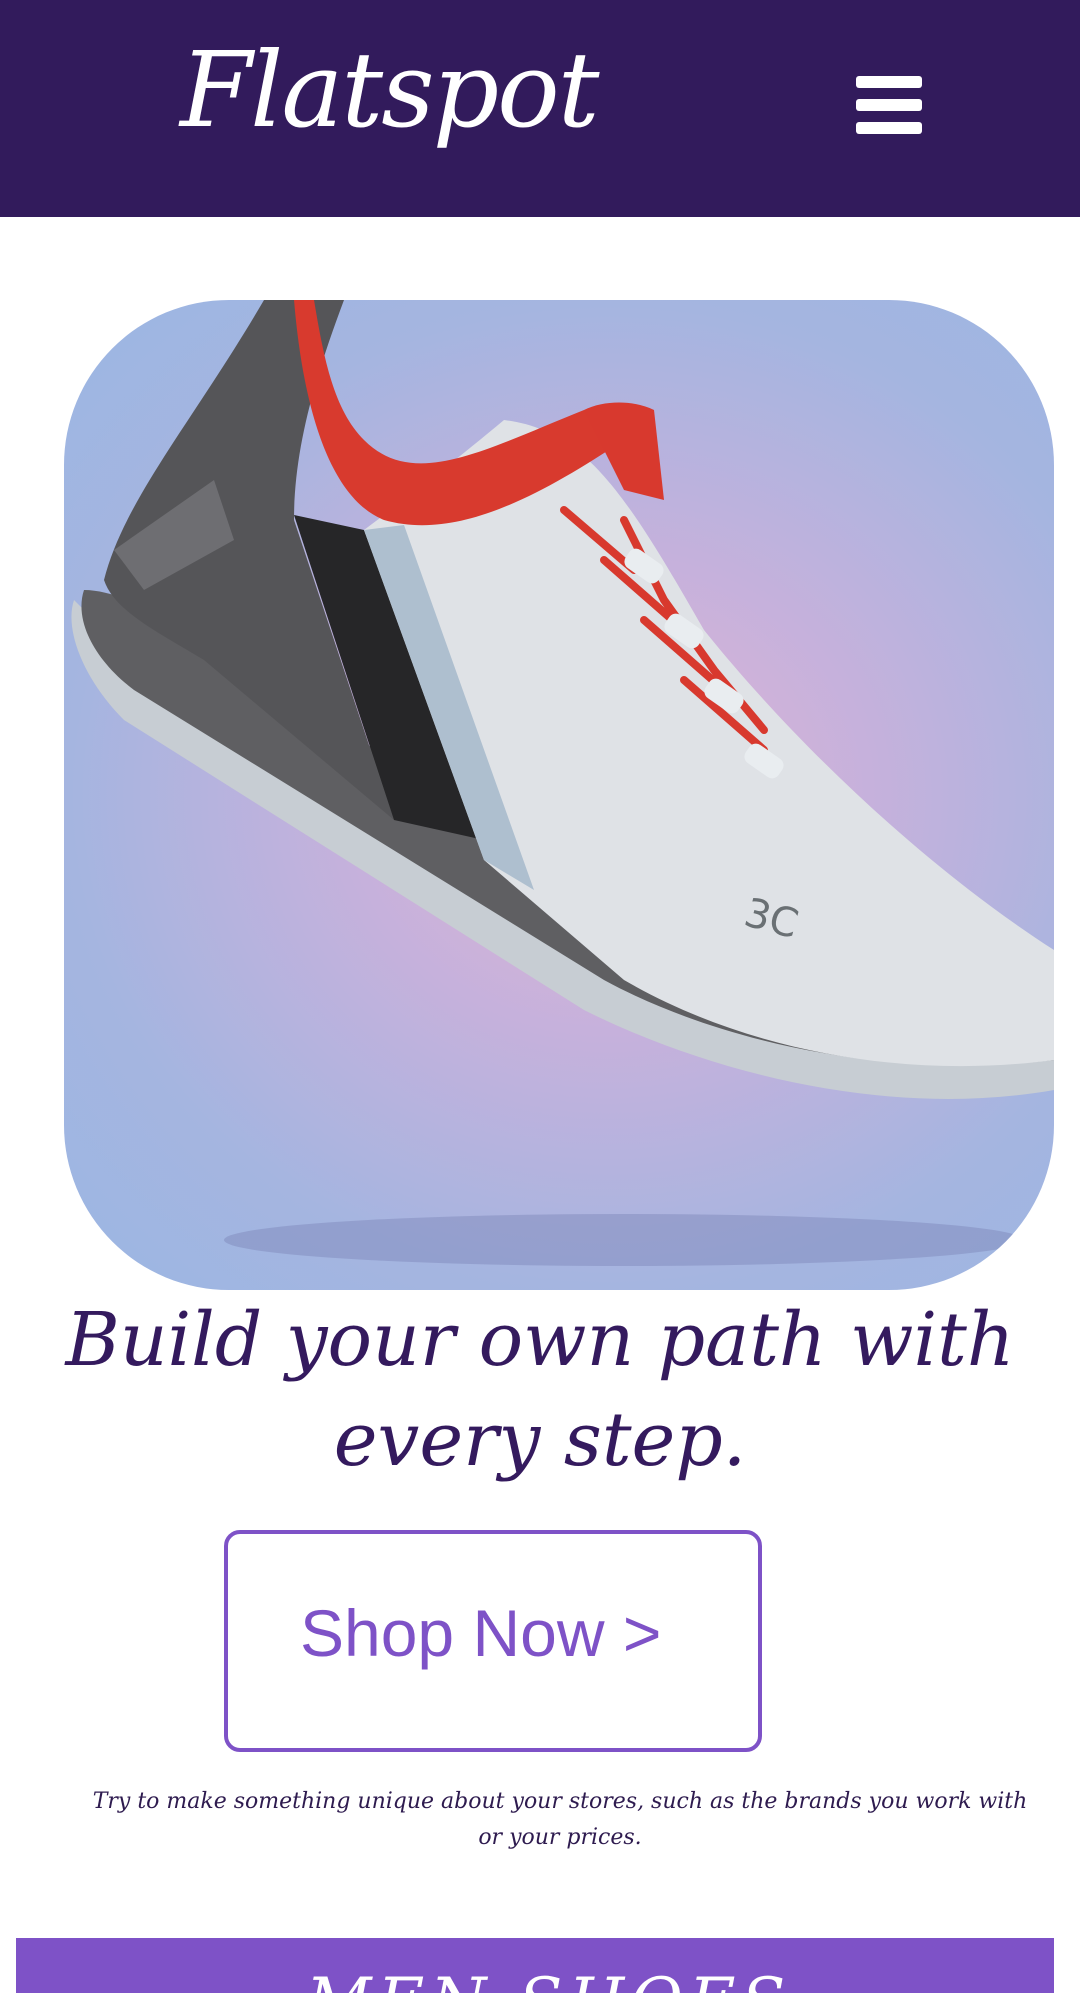 This screenshot has width=1080, height=1993. I want to click on category-banner-text: MEN SHOES, so click(548, 1981).